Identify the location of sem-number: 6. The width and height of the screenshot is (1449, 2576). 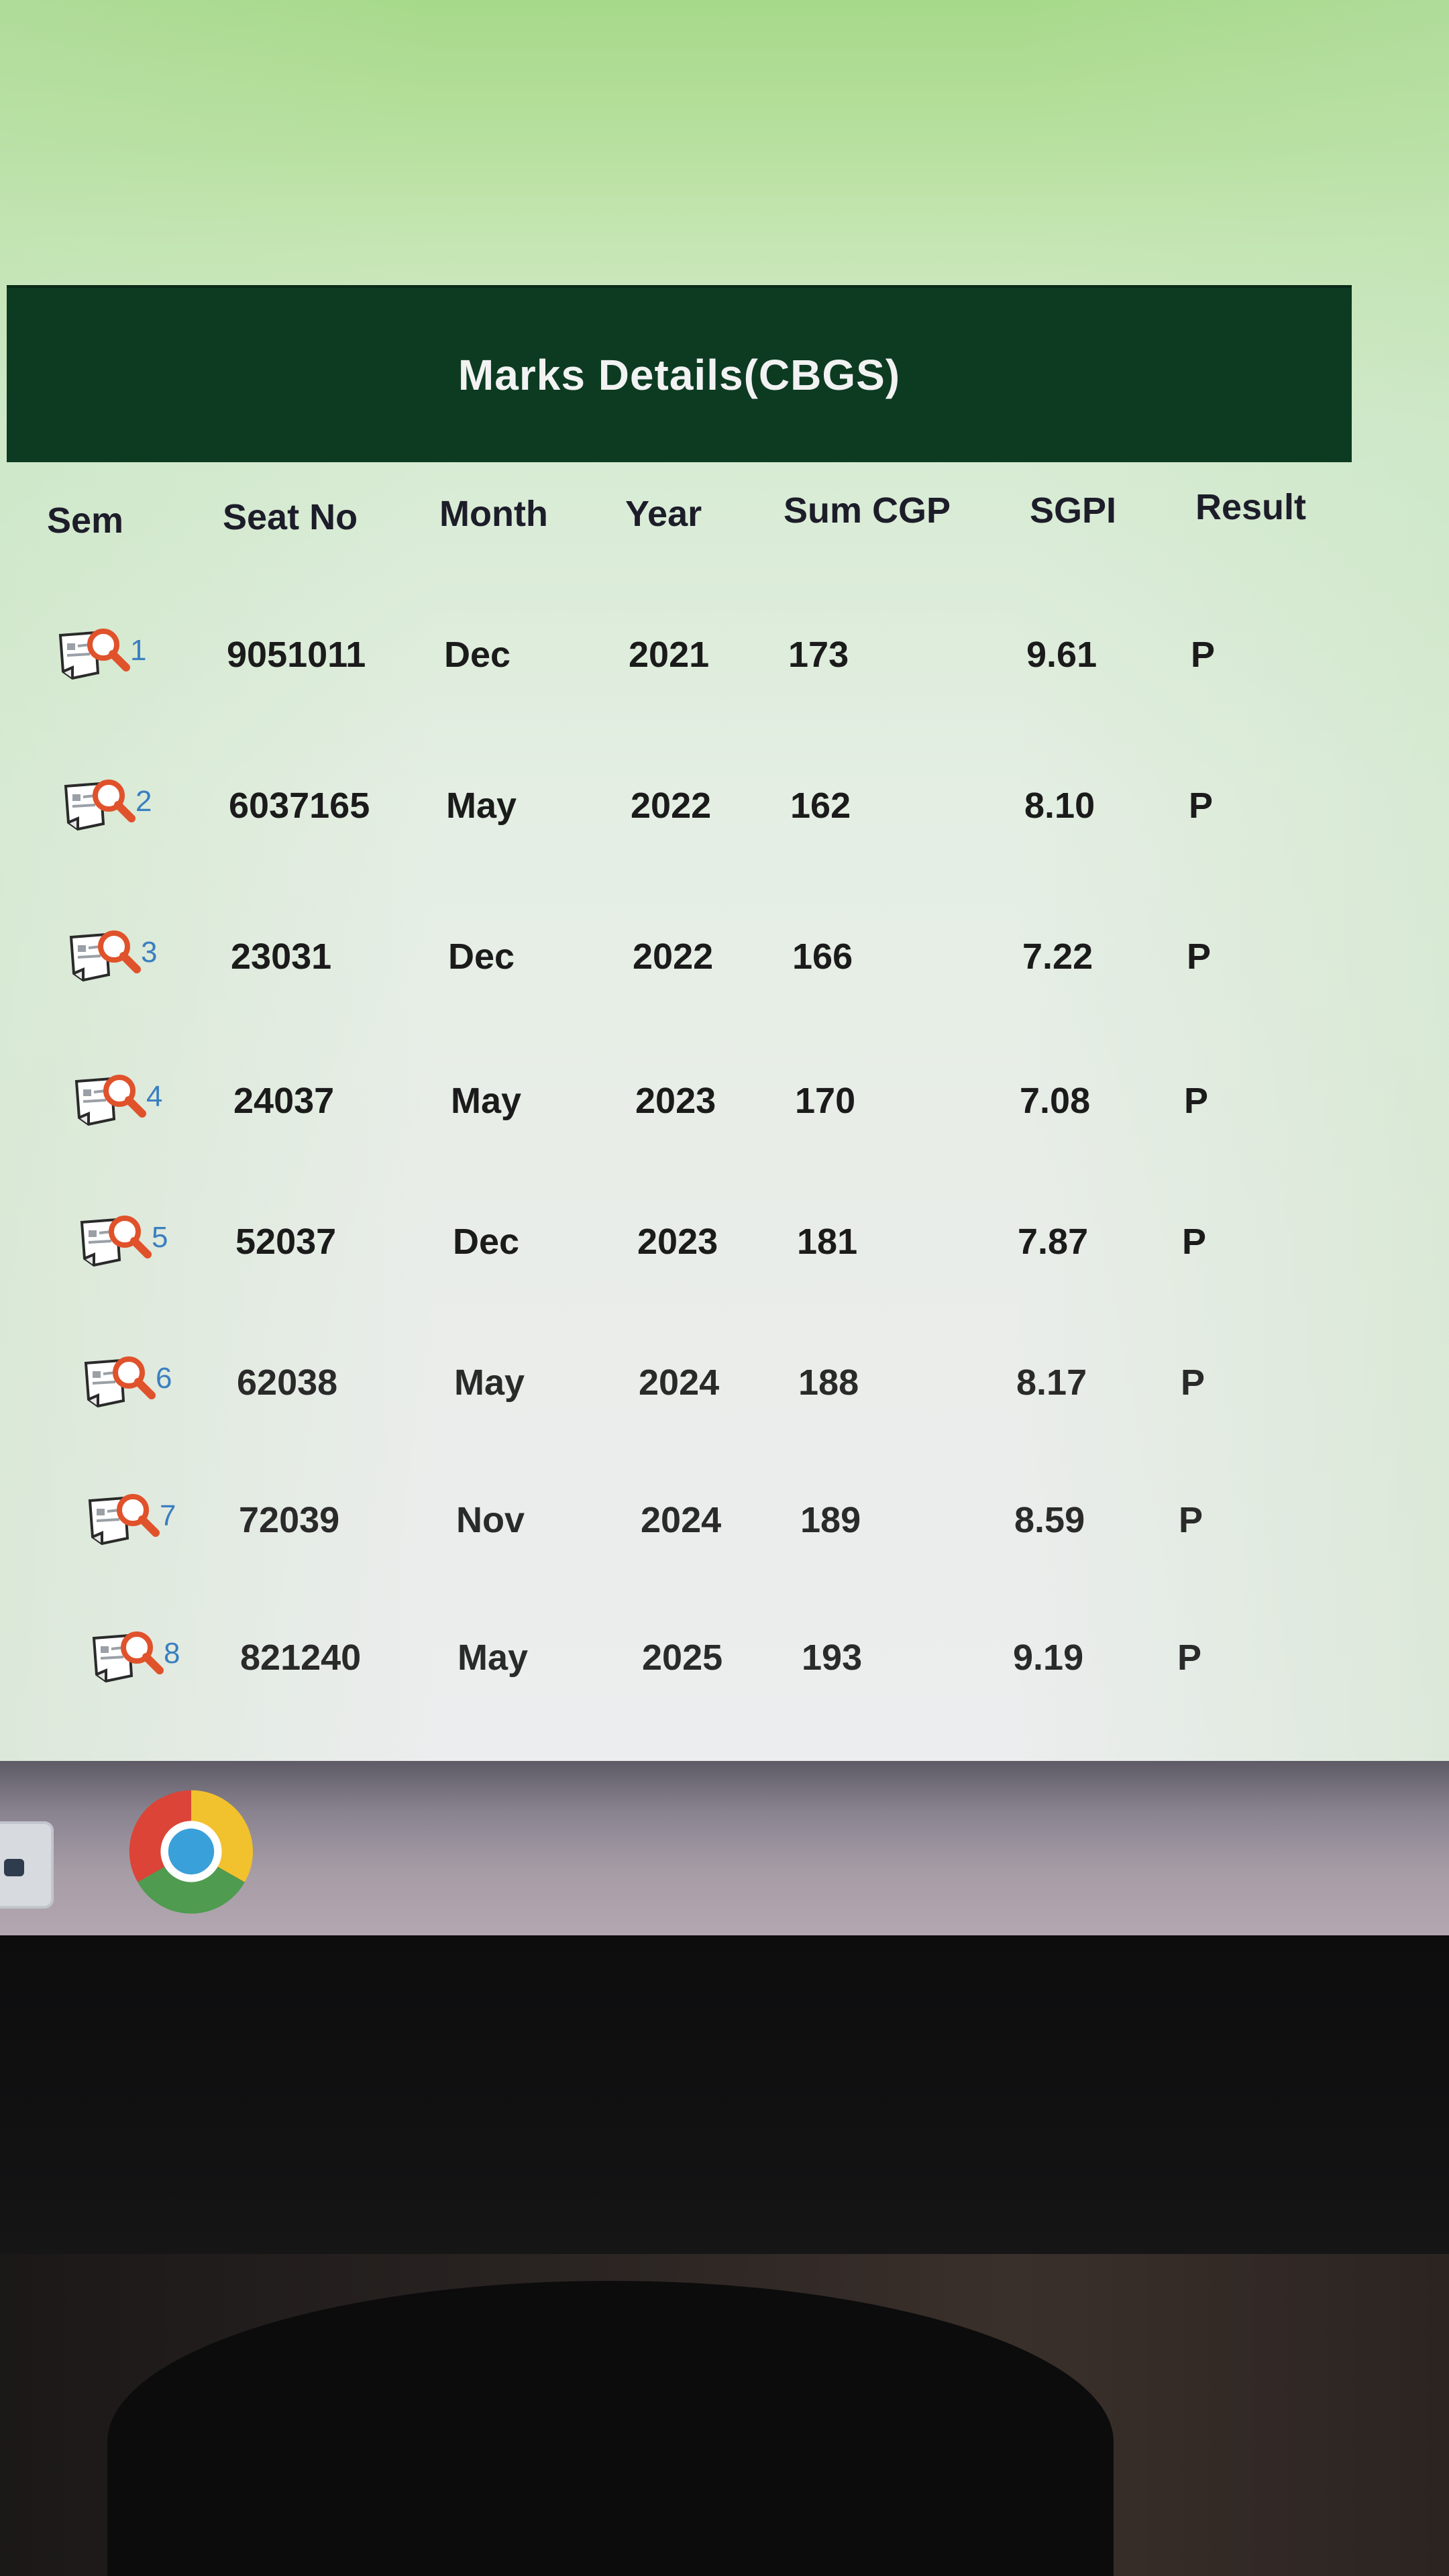
(164, 1378).